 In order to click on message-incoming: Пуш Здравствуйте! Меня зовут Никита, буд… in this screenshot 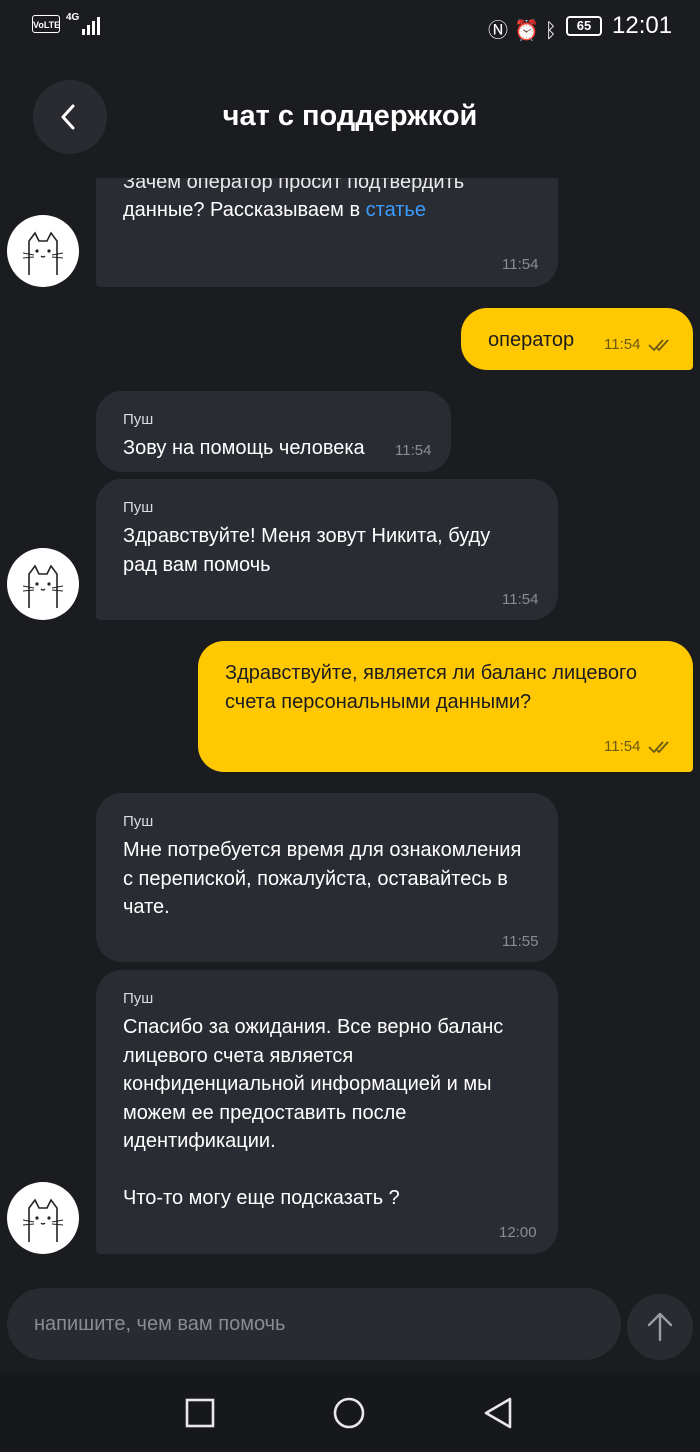, I will do `click(327, 549)`.